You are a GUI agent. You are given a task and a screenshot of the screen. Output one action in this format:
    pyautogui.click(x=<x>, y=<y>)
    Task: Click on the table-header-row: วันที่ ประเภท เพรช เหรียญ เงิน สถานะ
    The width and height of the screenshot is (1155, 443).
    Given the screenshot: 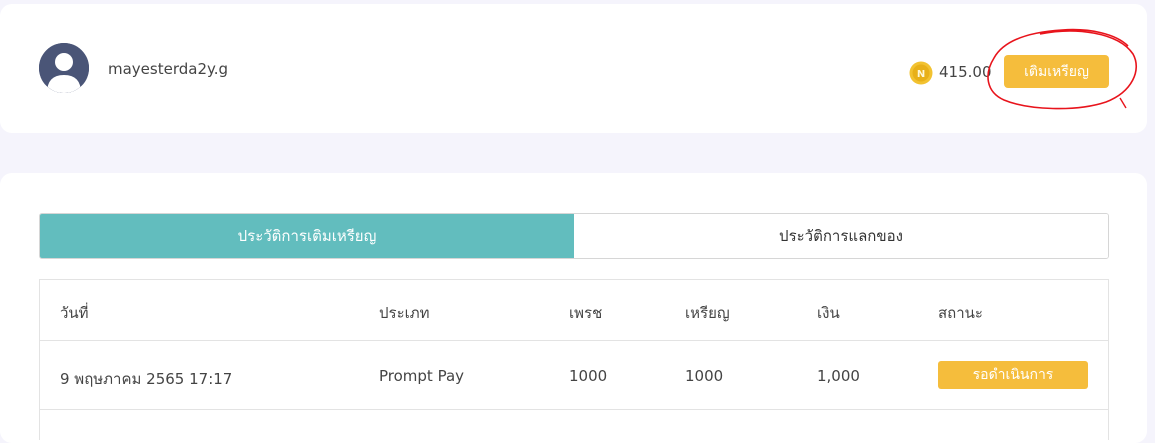 What is the action you would take?
    pyautogui.click(x=574, y=310)
    